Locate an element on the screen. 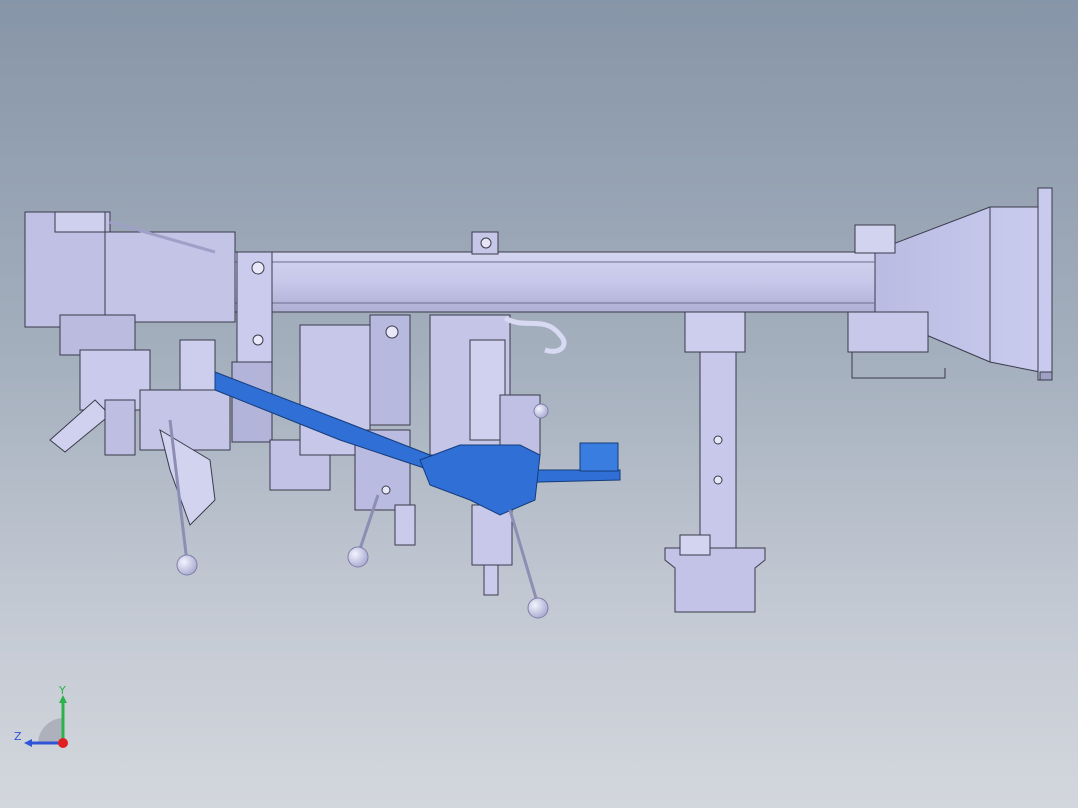  triad-arc is located at coordinates (50, 730).